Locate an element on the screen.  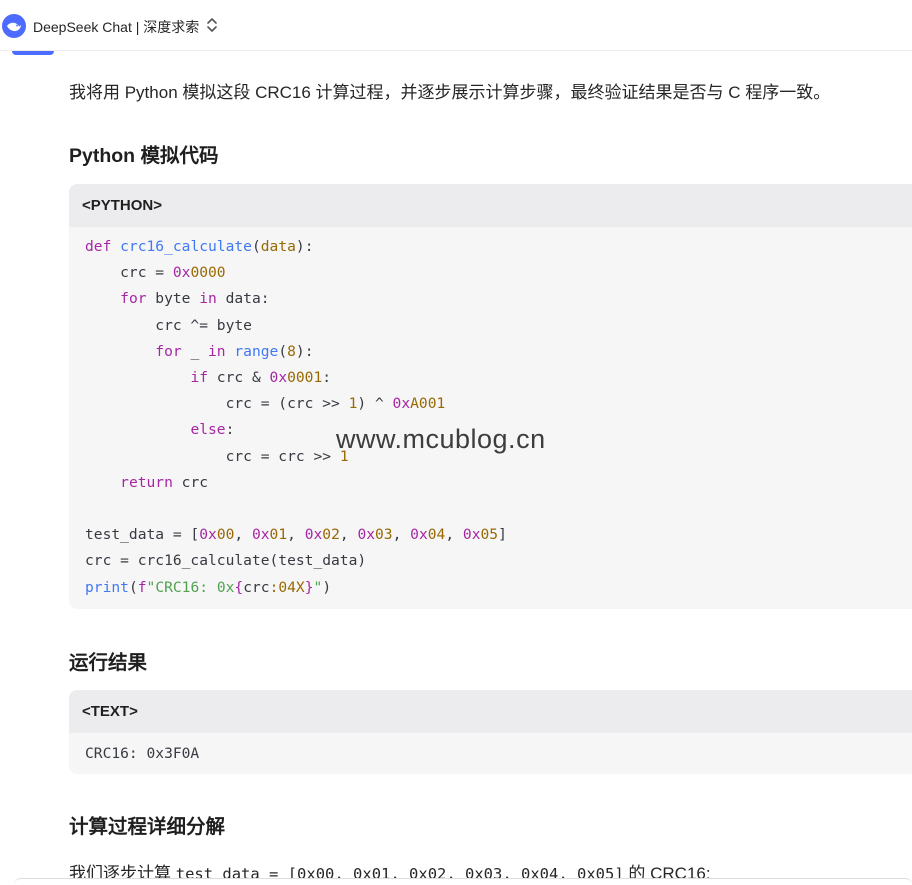
code-token: data is located at coordinates (278, 246).